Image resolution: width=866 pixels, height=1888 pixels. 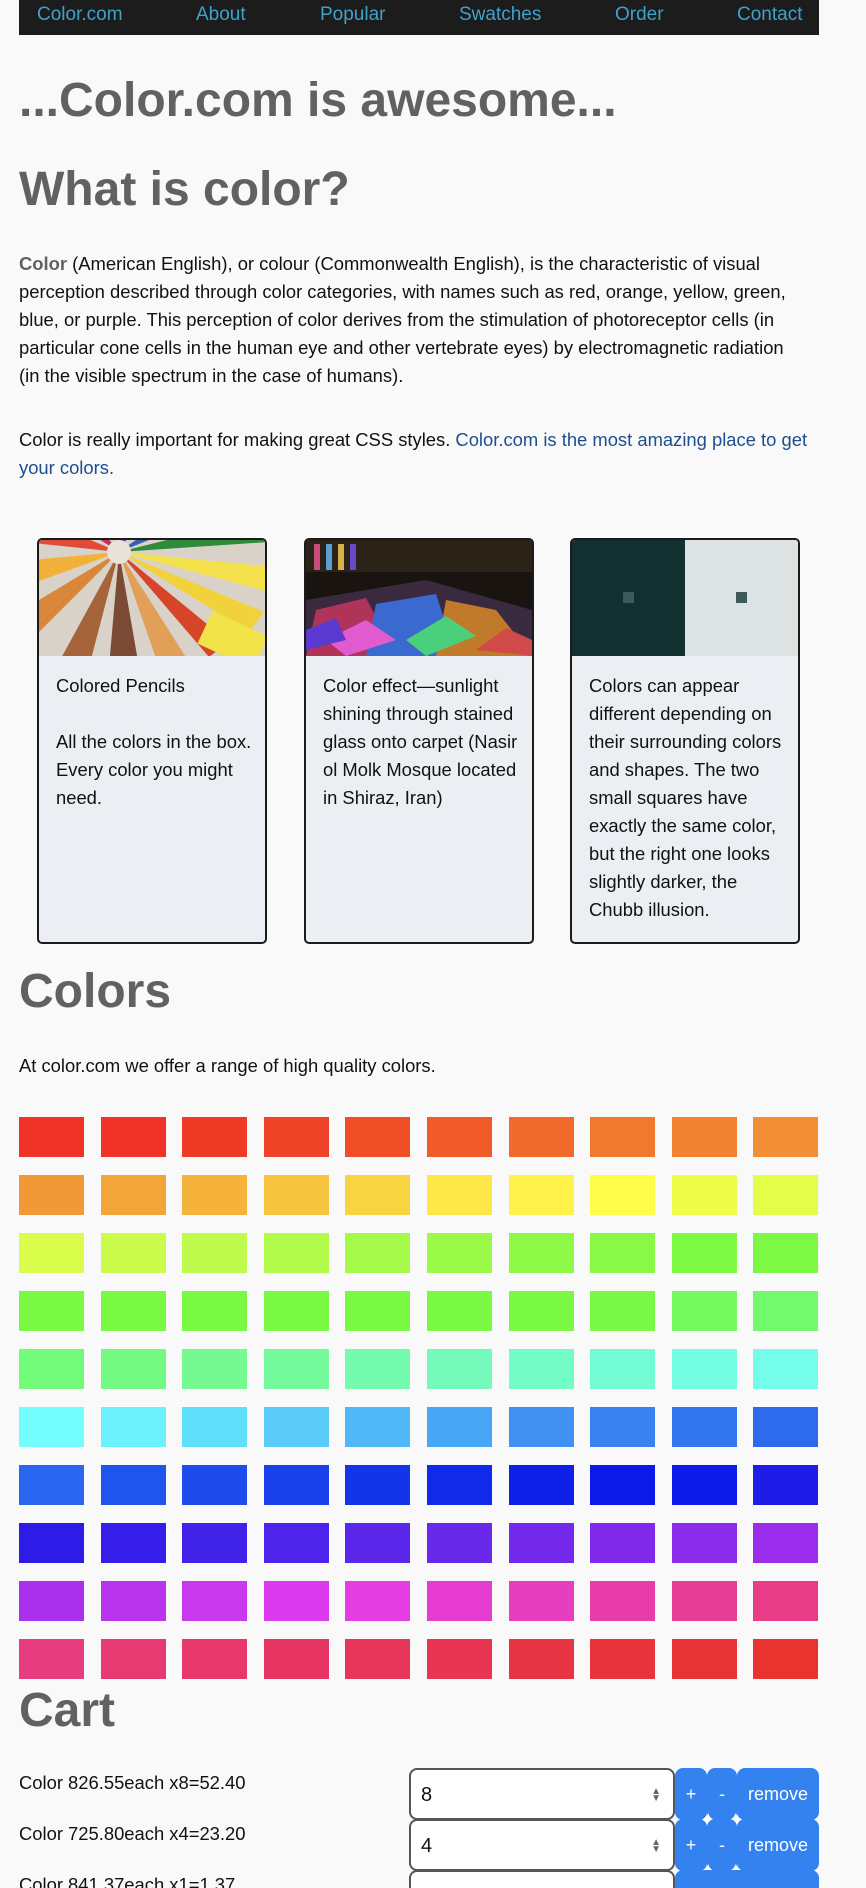 What do you see at coordinates (542, 1879) in the screenshot?
I see `quantity-input` at bounding box center [542, 1879].